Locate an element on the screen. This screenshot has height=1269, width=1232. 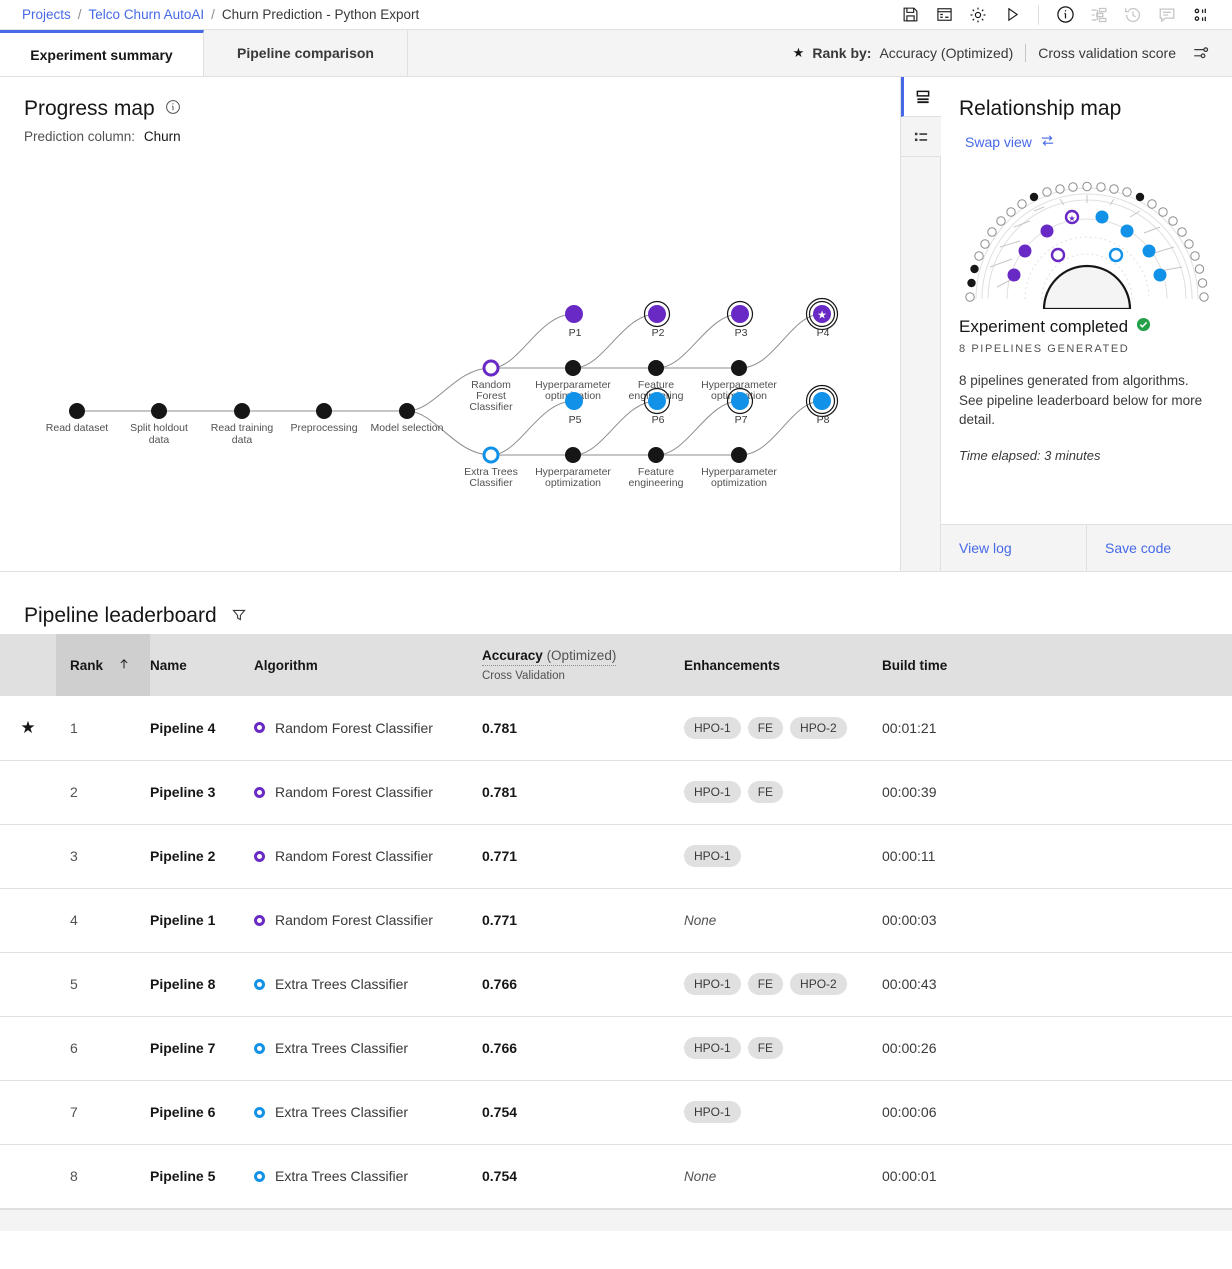
stage-node-preprocessing is located at coordinates (324, 411).